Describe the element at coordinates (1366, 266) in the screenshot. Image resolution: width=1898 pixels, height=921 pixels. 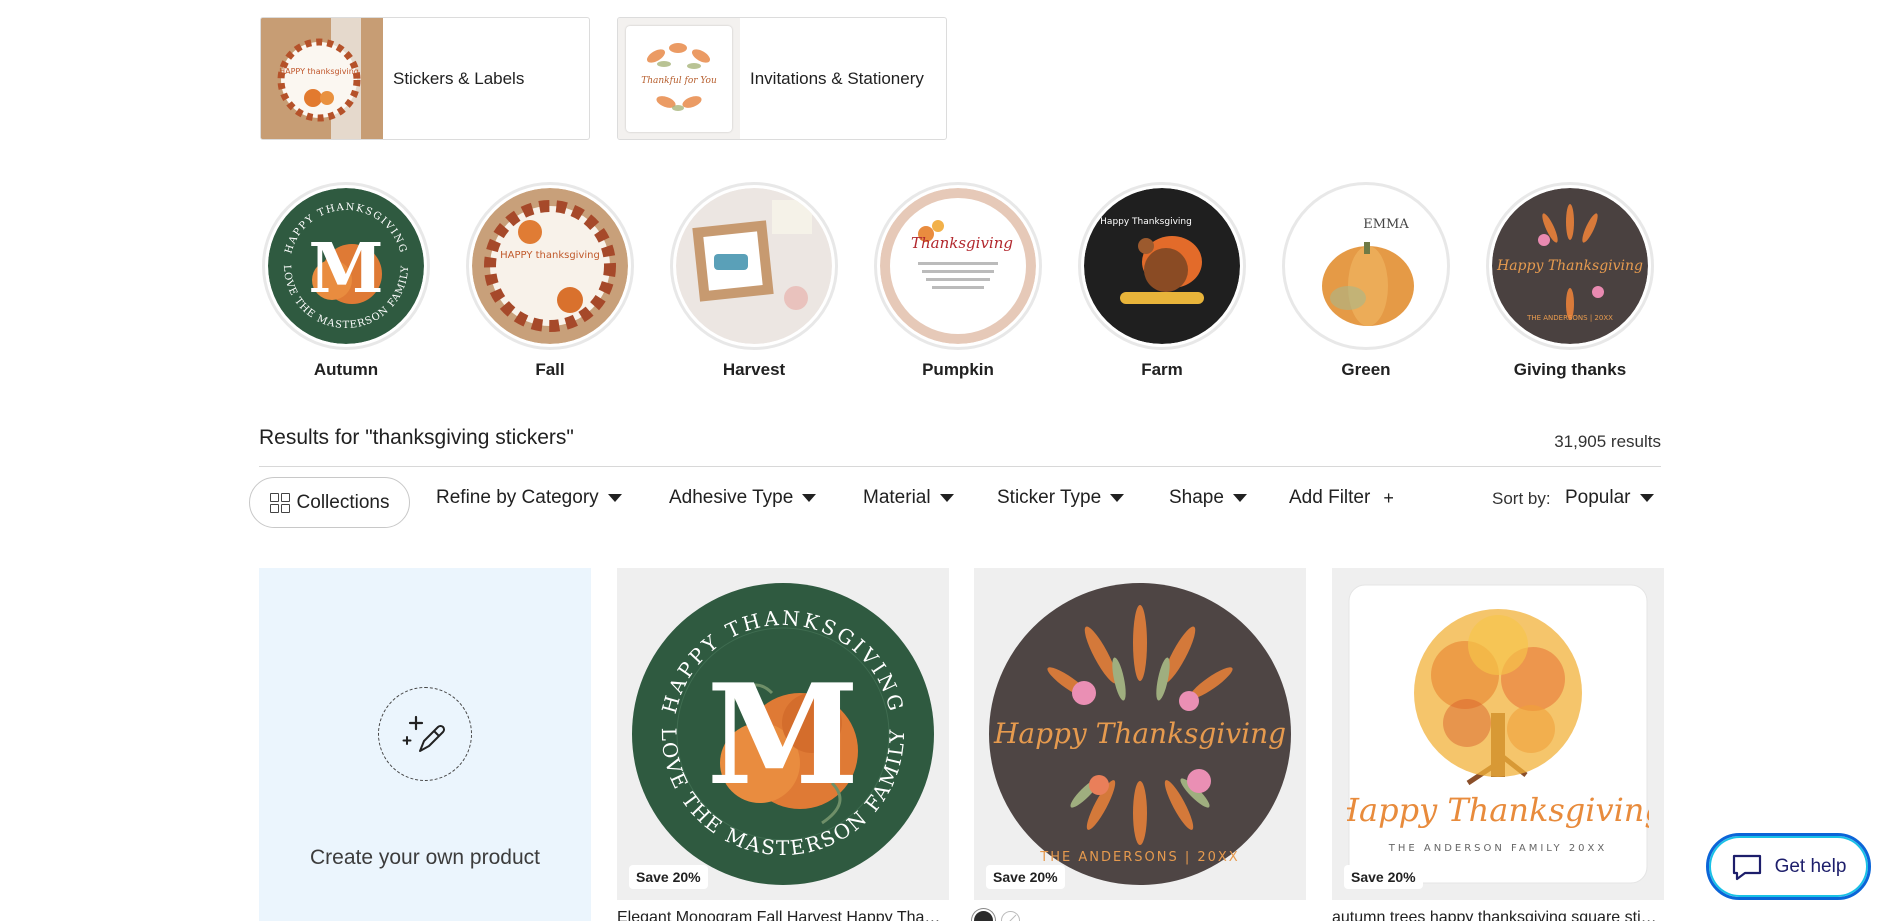
I see `style-image: EMMA` at that location.